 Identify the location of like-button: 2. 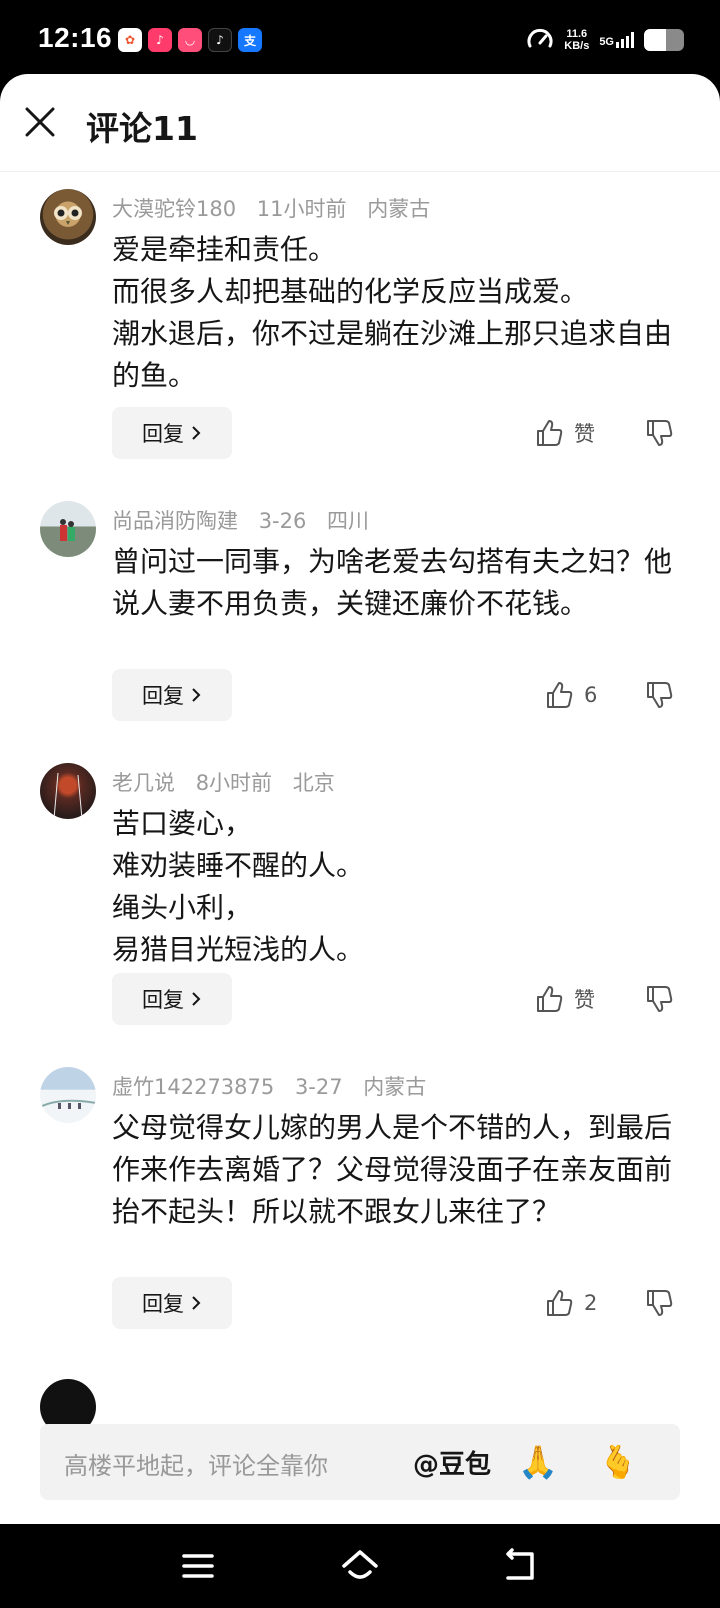
(570, 1303).